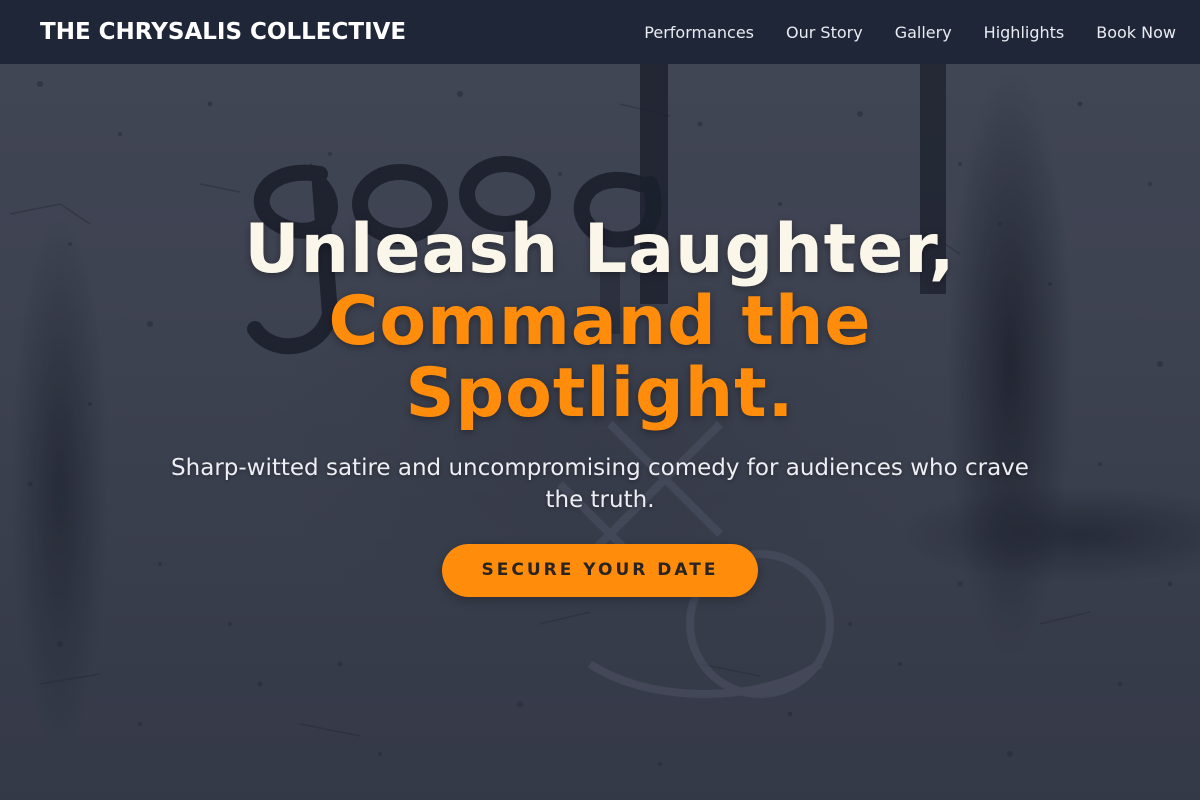  I want to click on nav-link-performances: Performances, so click(699, 32).